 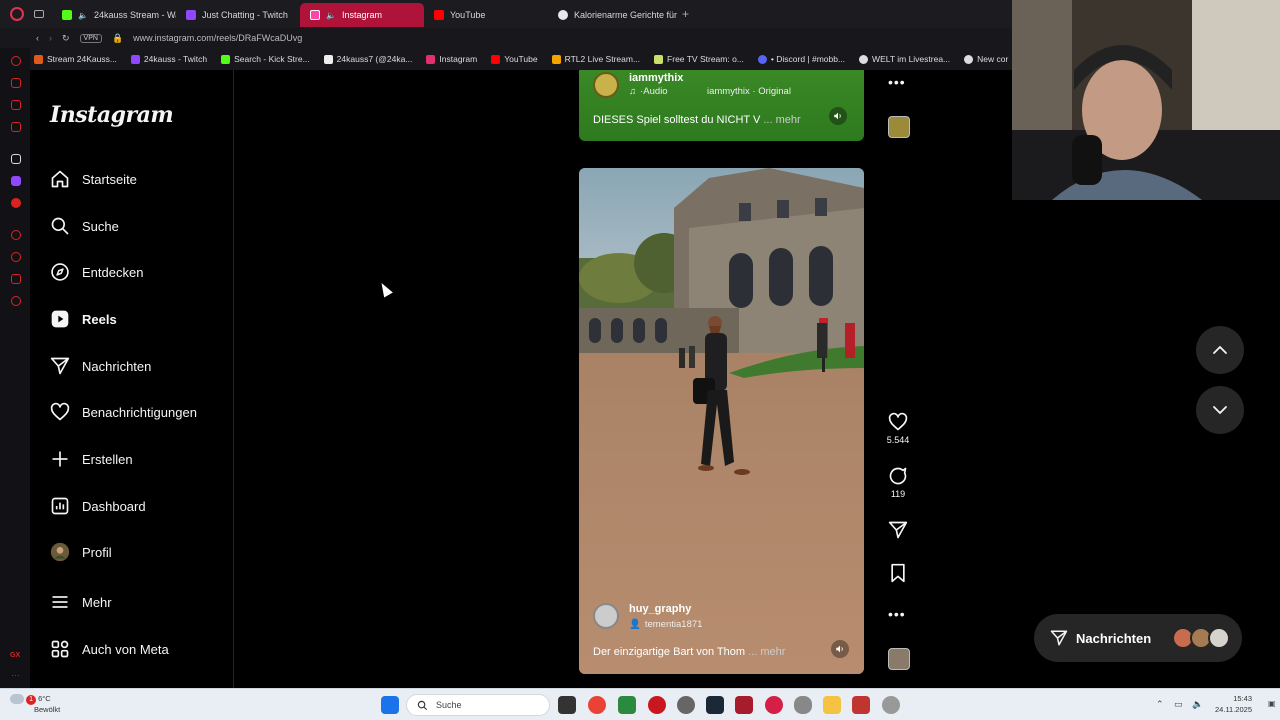 I want to click on system-clock: 15:43 24.11.2025, so click(x=1230, y=704).